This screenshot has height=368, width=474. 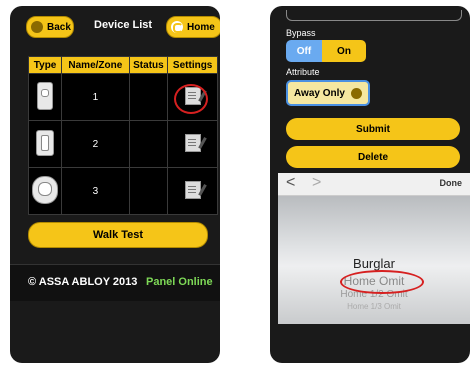 What do you see at coordinates (304, 51) in the screenshot?
I see `bypass-off-button: Off` at bounding box center [304, 51].